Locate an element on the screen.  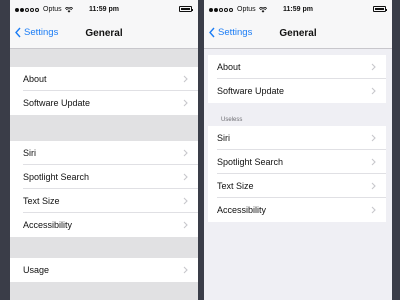
list-item-usage: Usage is located at coordinates (104, 270).